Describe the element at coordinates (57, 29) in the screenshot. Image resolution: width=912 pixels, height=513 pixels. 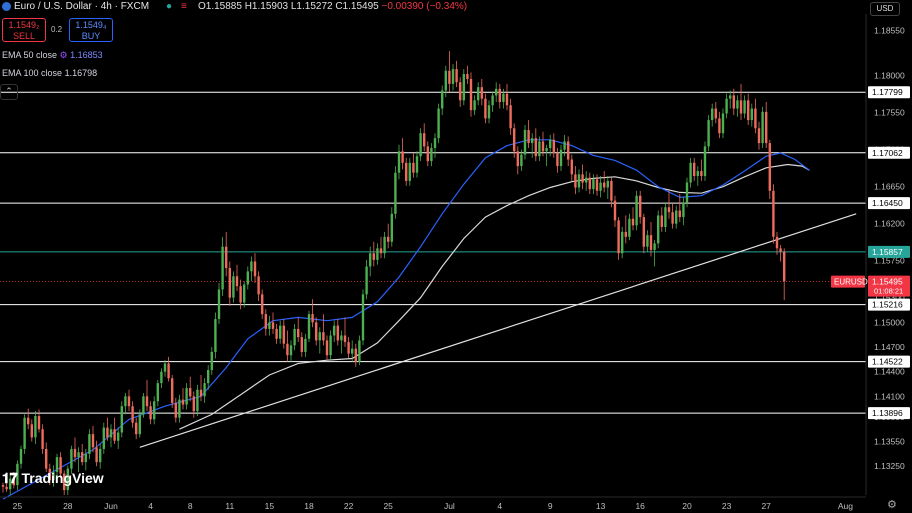
I see `spread-value: 0.2` at that location.